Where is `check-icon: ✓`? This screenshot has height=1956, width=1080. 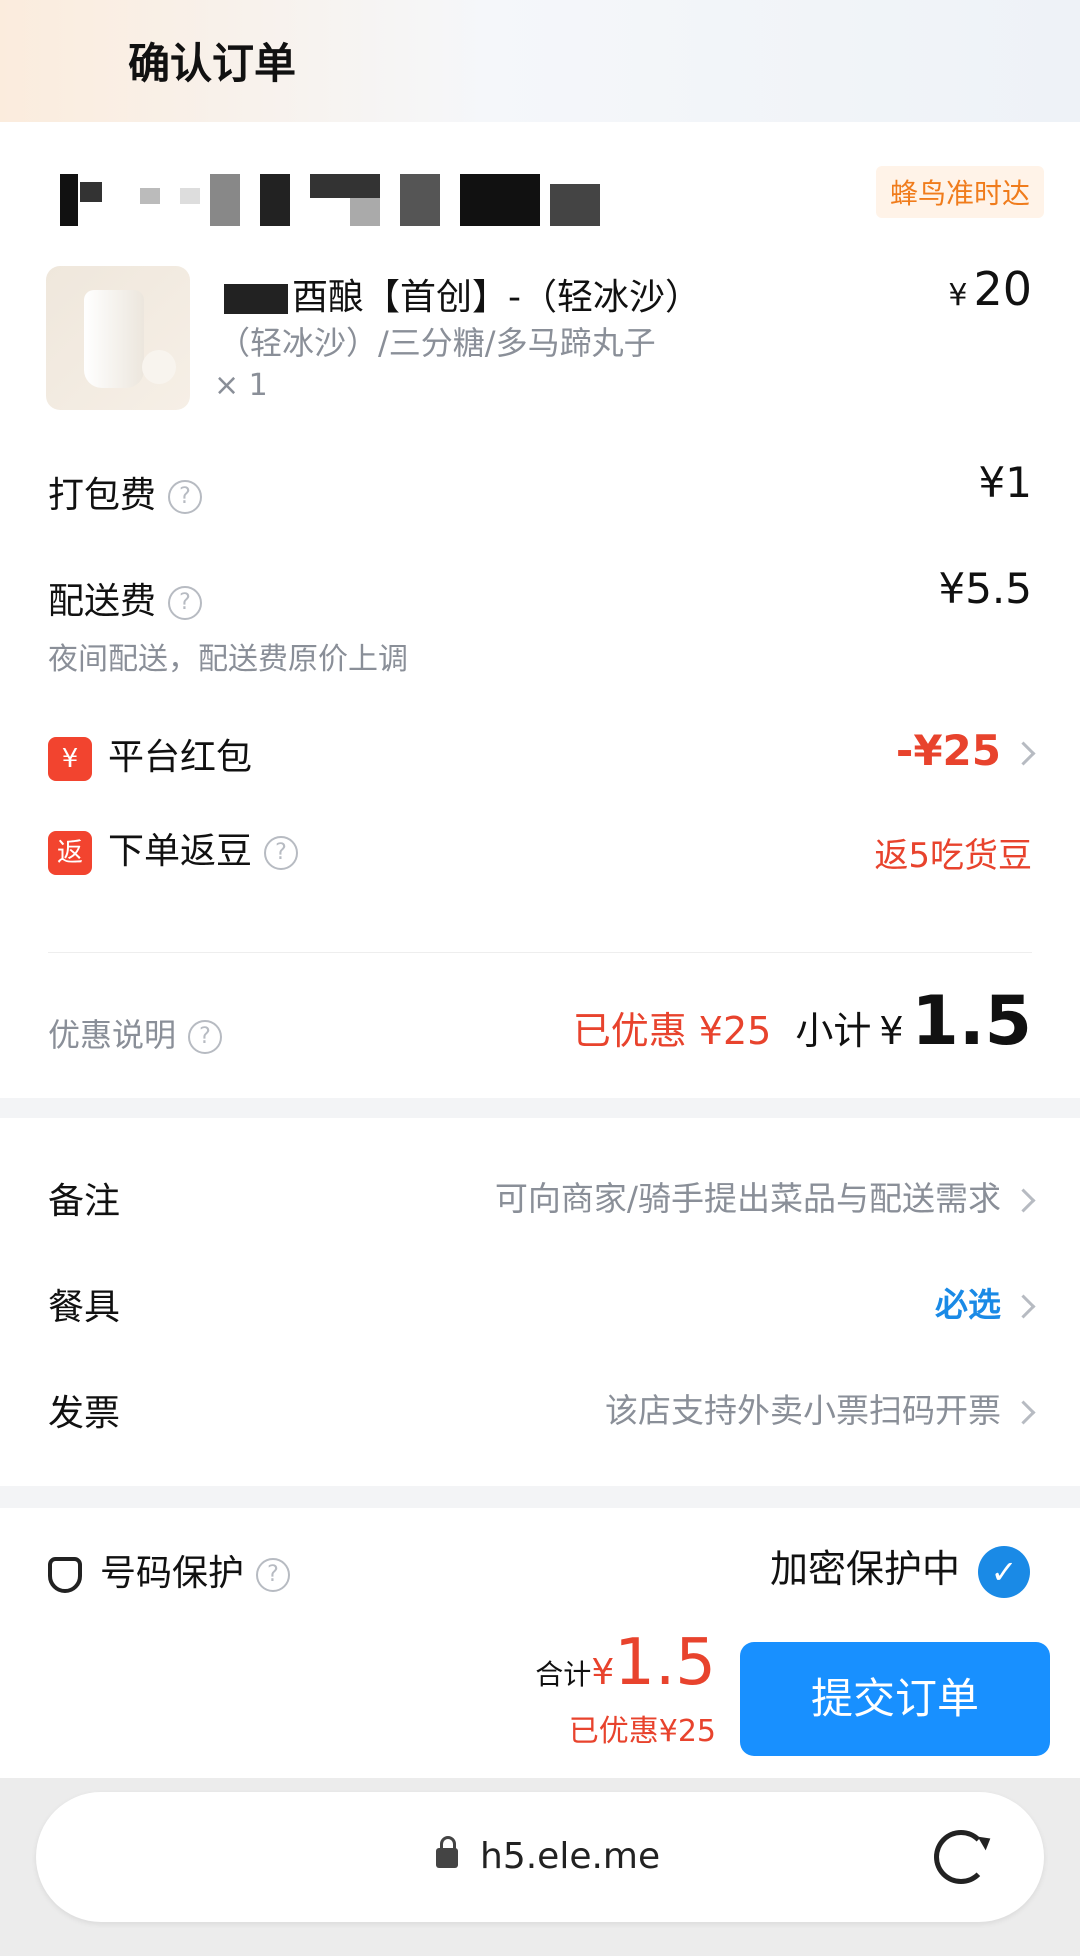
check-icon: ✓ is located at coordinates (1004, 1571).